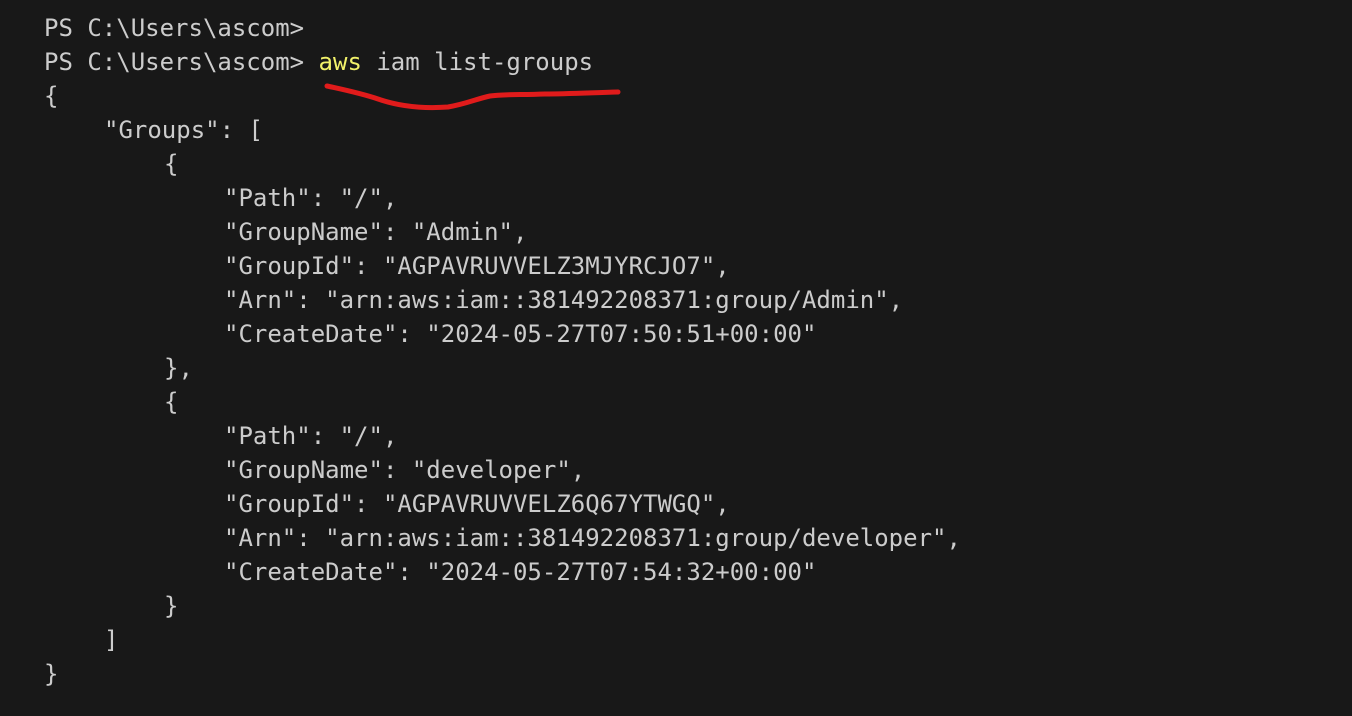 This screenshot has width=1352, height=716. I want to click on output-line: "Groups": [, so click(183, 130).